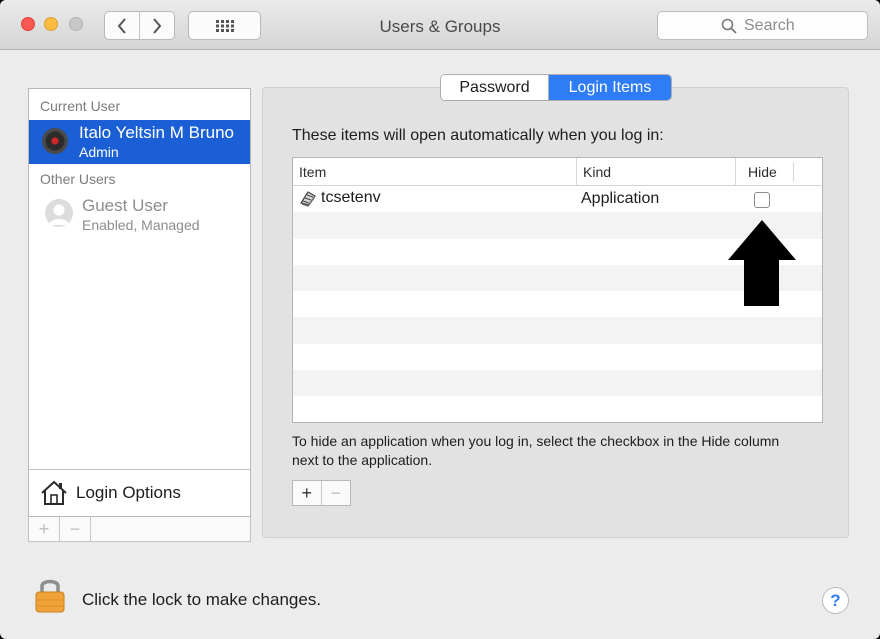 The width and height of the screenshot is (880, 639). What do you see at coordinates (762, 263) in the screenshot?
I see `annotation-arrow-icon` at bounding box center [762, 263].